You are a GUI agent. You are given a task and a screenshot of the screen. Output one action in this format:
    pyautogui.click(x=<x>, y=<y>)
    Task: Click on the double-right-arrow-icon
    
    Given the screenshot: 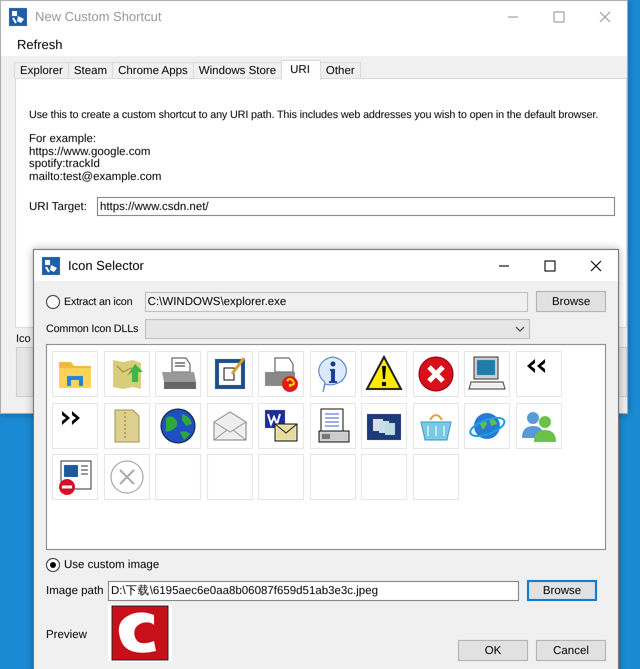 What is the action you would take?
    pyautogui.click(x=71, y=417)
    